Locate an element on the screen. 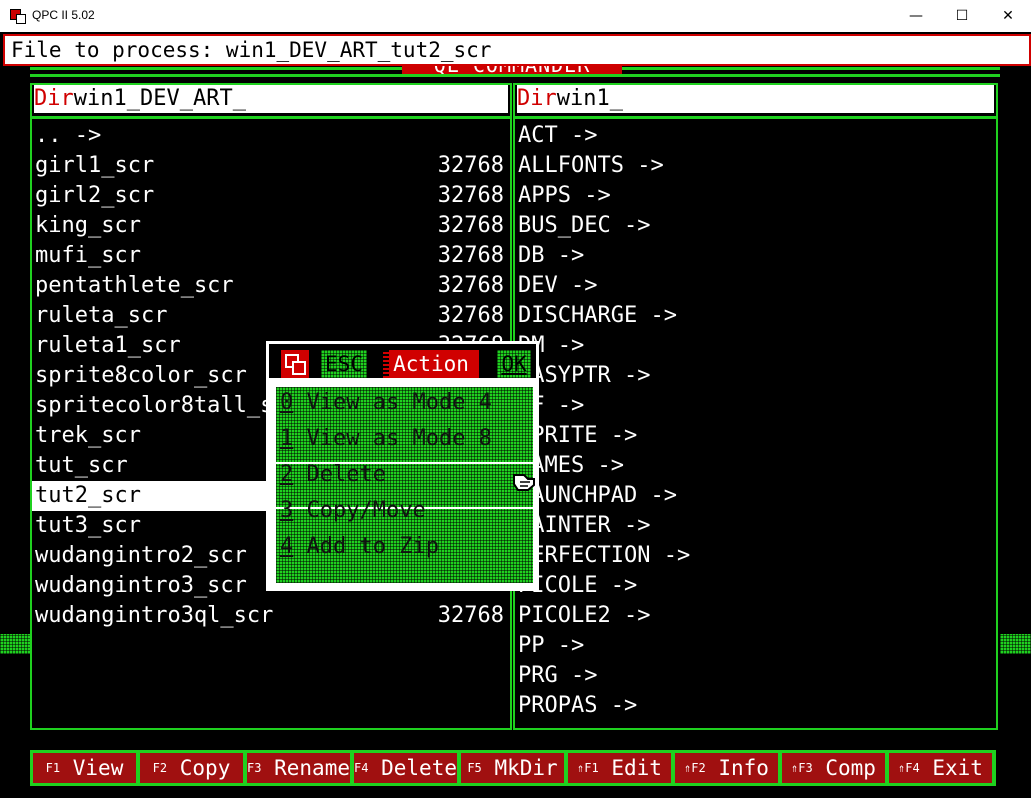 The height and width of the screenshot is (798, 1031). function-key-3: F3 Rename is located at coordinates (298, 768).